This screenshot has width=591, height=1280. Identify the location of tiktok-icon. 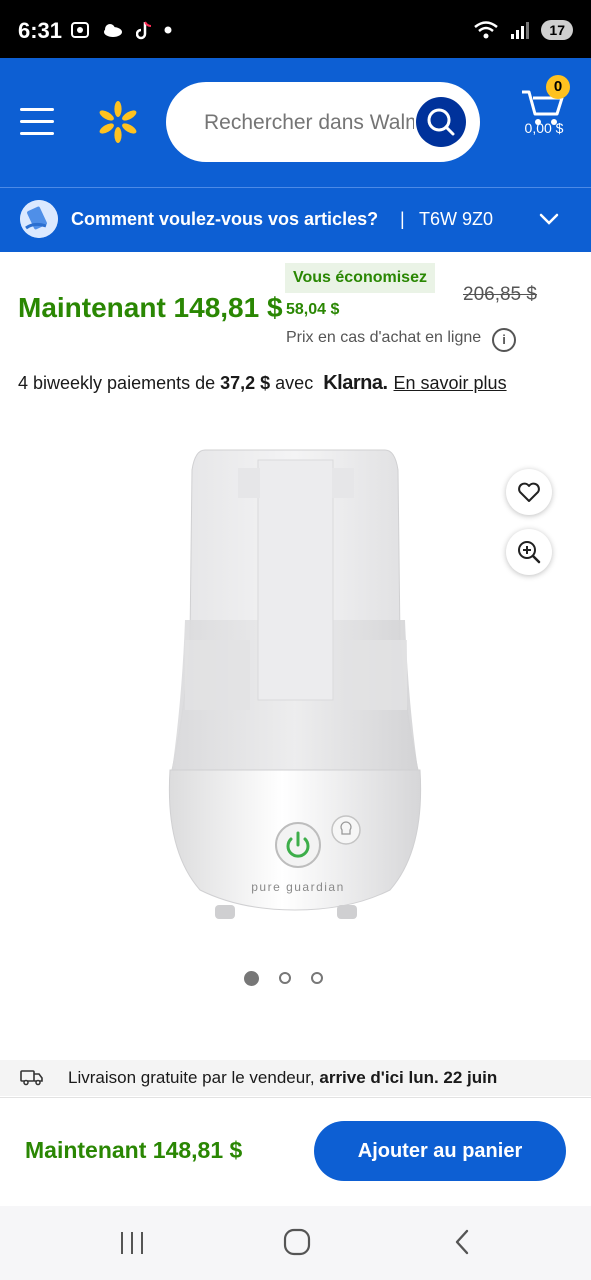
(144, 30).